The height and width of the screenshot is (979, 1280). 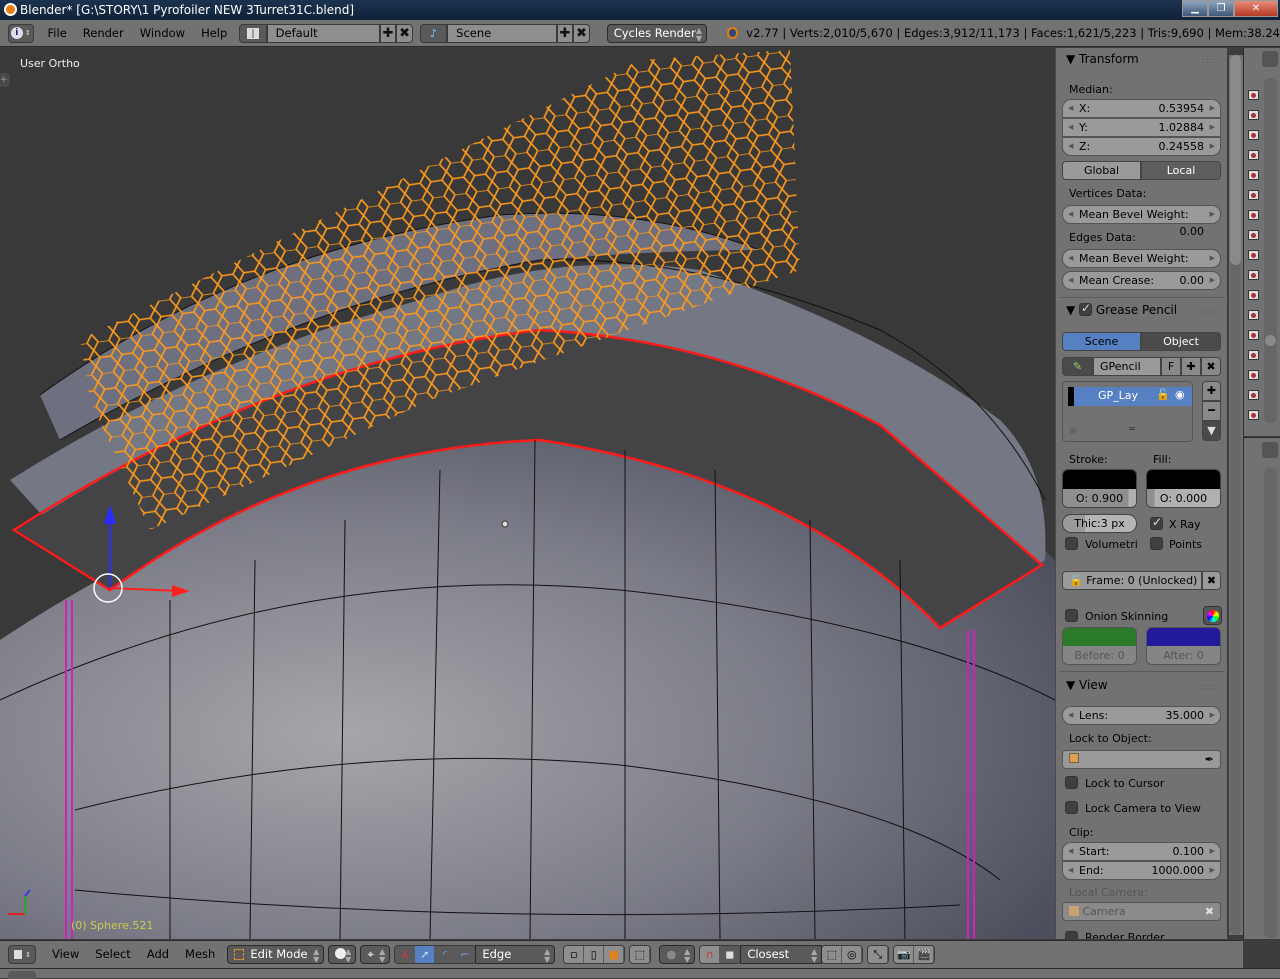 What do you see at coordinates (1270, 703) in the screenshot?
I see `properties-scrollbar` at bounding box center [1270, 703].